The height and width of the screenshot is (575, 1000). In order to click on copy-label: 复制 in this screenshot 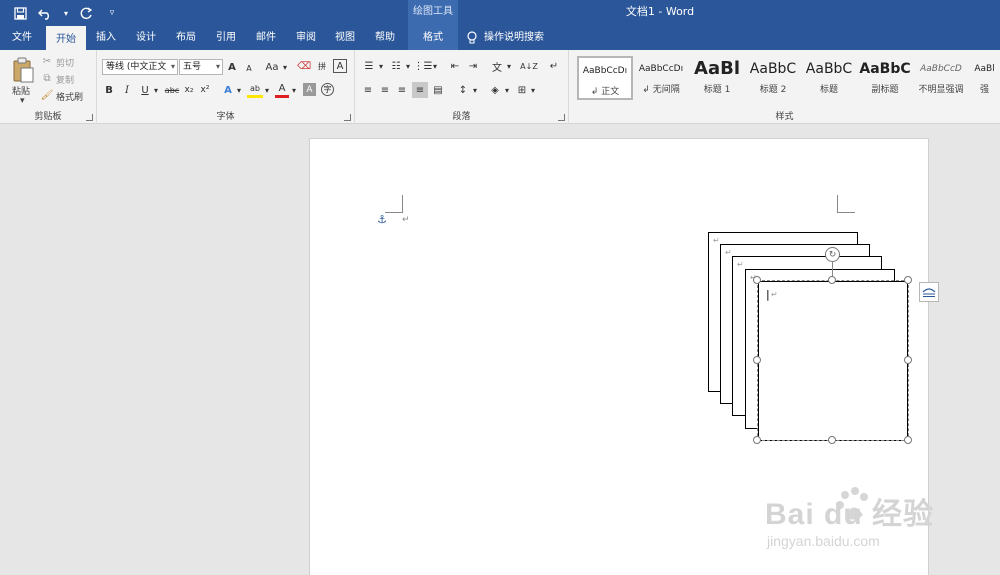, I will do `click(65, 79)`.